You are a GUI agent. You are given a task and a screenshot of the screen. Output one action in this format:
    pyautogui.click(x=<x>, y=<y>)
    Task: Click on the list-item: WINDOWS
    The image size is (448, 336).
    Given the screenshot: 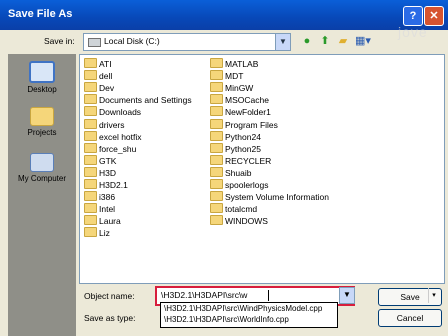 What is the action you would take?
    pyautogui.click(x=239, y=221)
    